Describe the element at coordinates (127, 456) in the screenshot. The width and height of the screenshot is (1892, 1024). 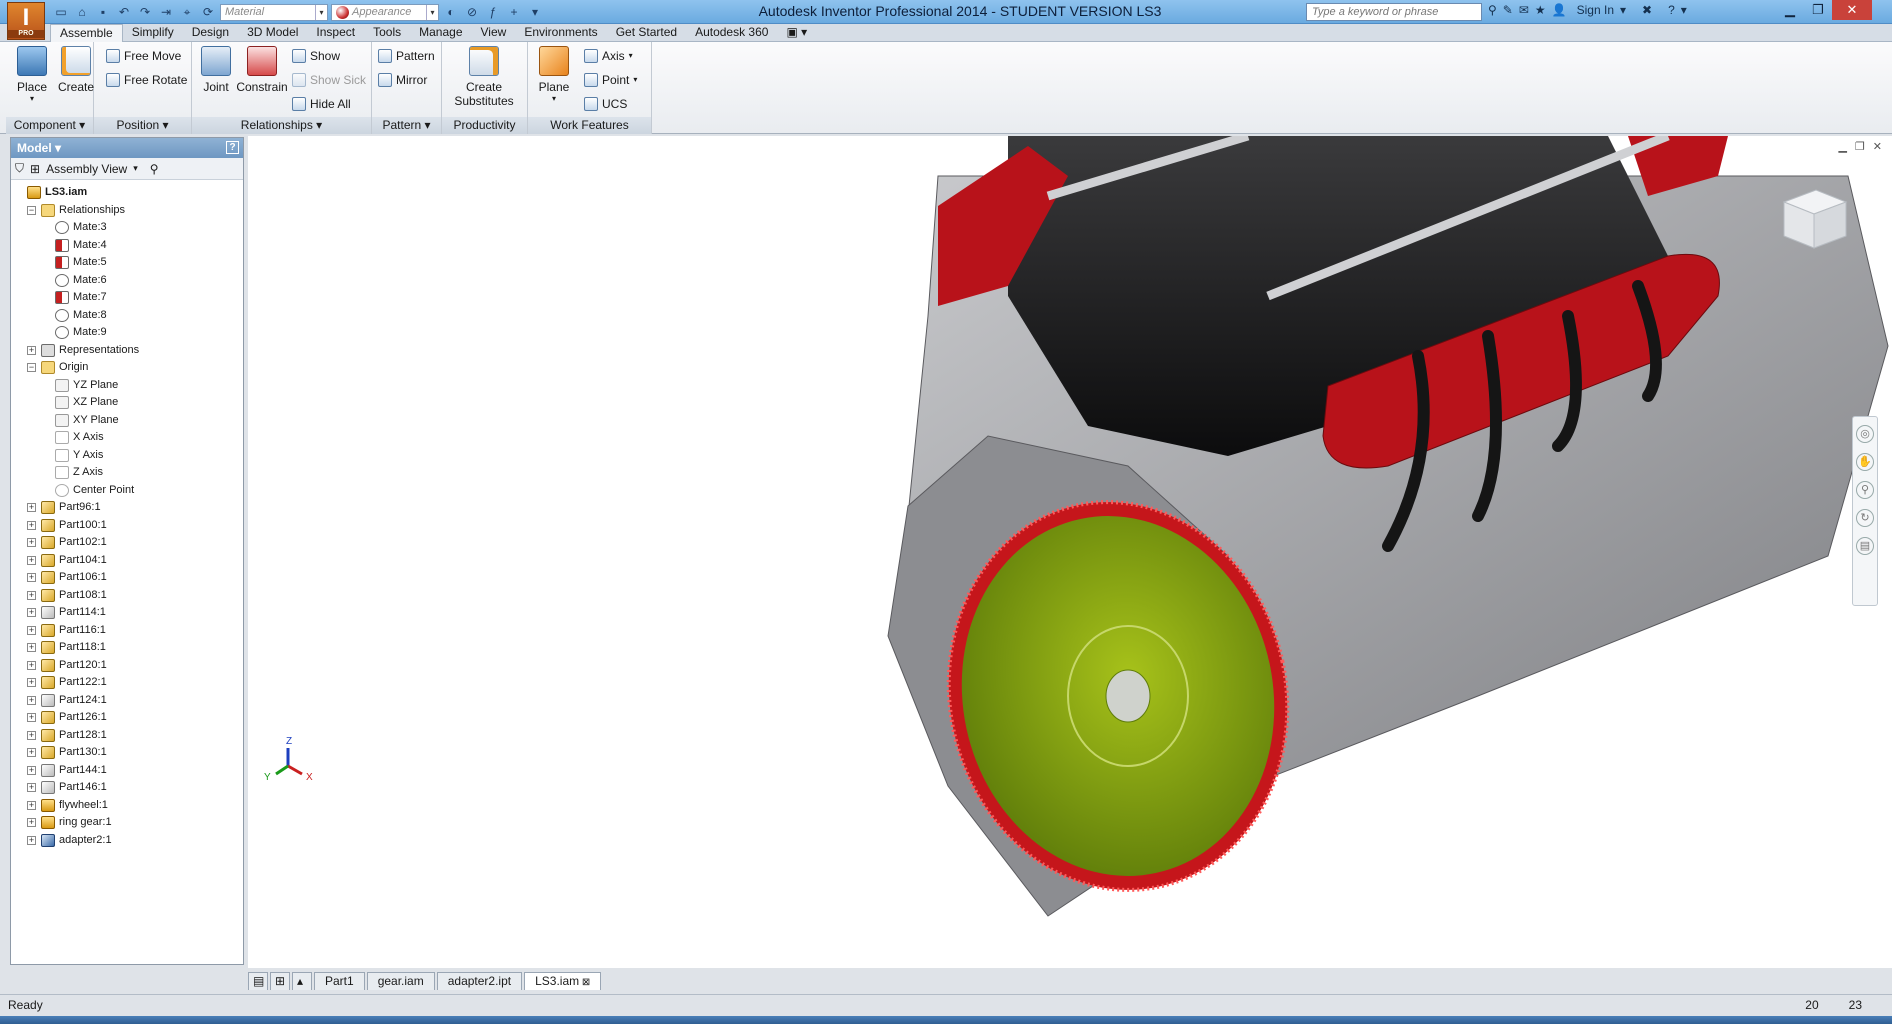
I see `tree-item: Y Axis` at that location.